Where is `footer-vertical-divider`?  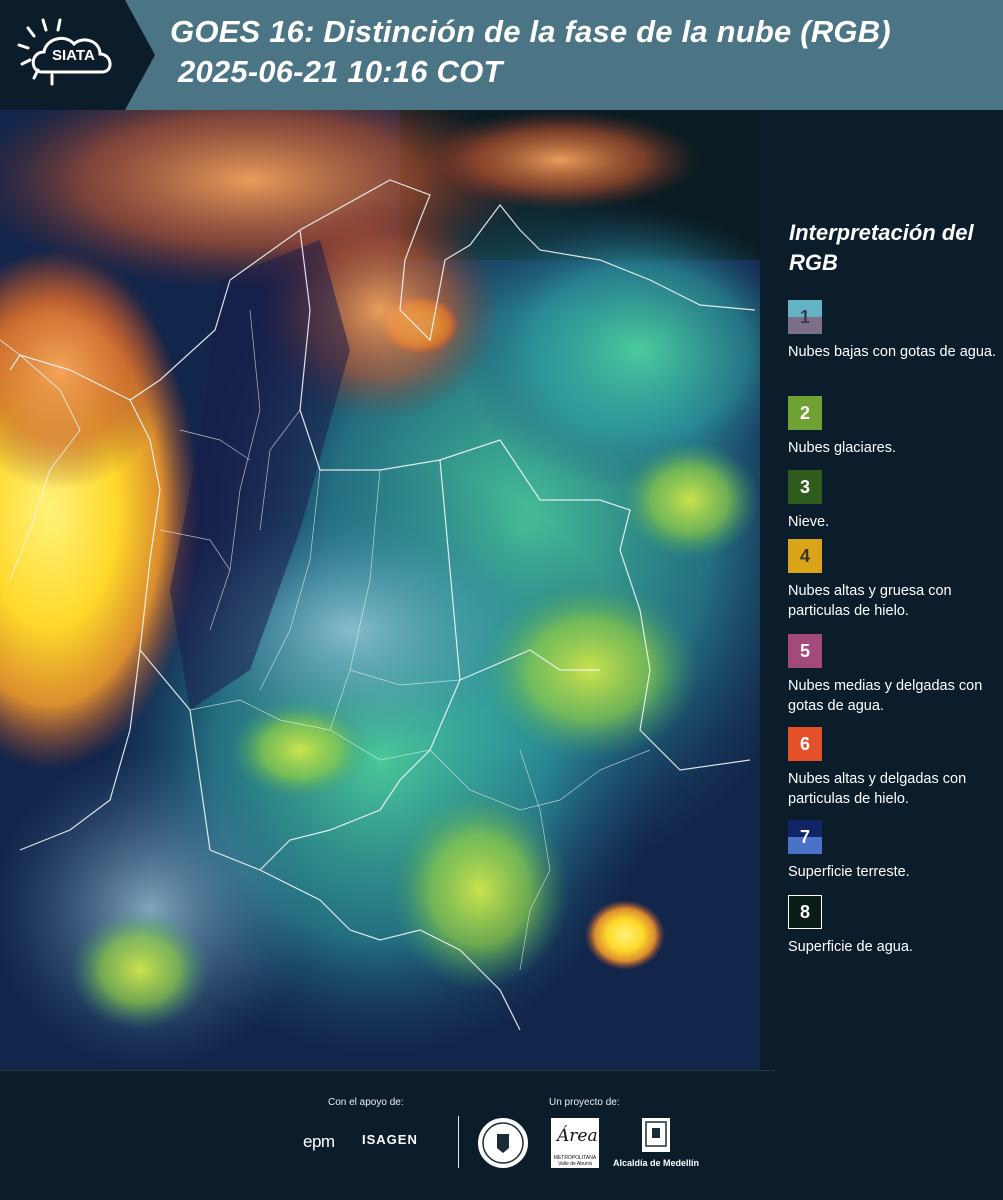 footer-vertical-divider is located at coordinates (458, 1142).